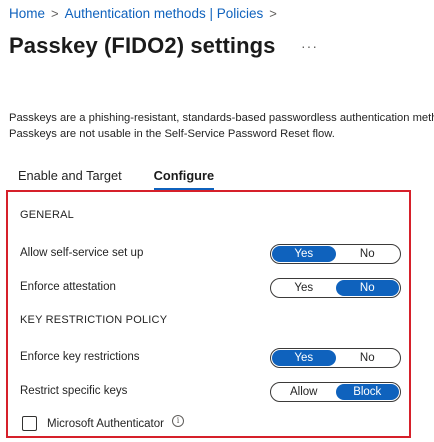 This screenshot has height=442, width=434. I want to click on microsoft-authenticator-label: Microsoft Authenticator, so click(105, 423).